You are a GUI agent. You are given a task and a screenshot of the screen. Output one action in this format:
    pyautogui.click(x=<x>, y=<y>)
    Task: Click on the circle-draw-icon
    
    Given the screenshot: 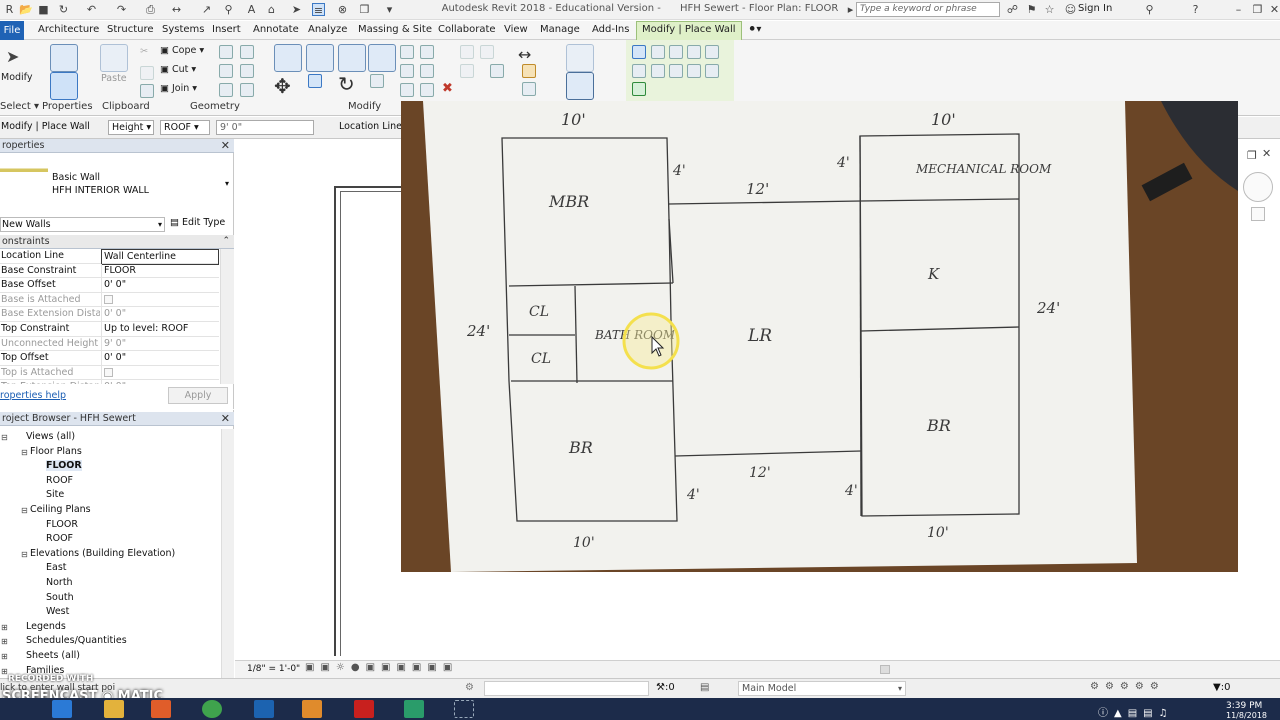 What is the action you would take?
    pyautogui.click(x=712, y=52)
    